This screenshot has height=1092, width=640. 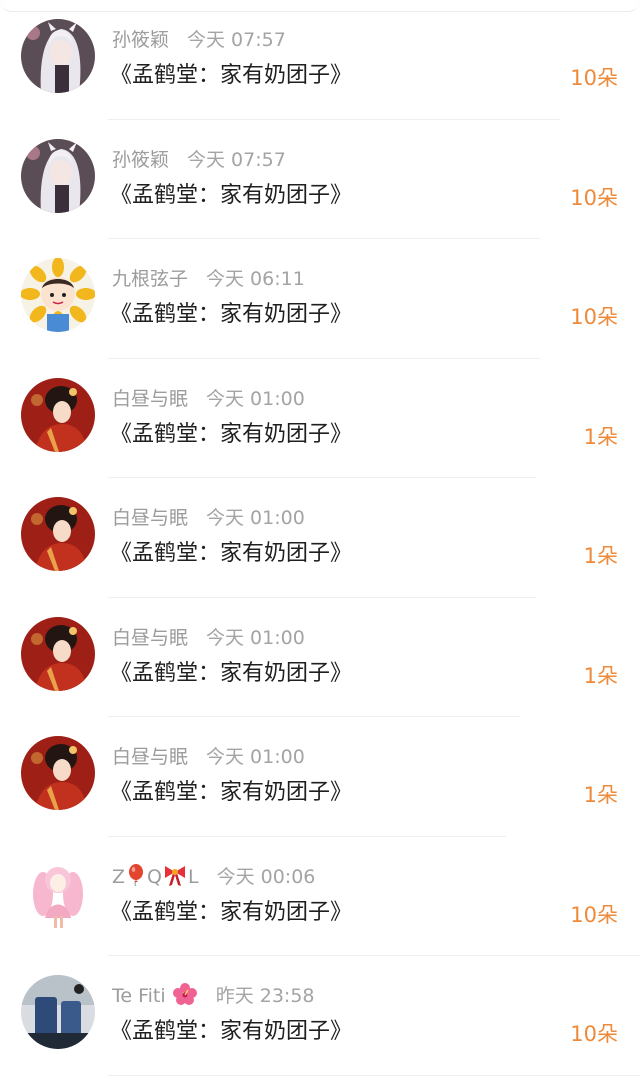 What do you see at coordinates (255, 279) in the screenshot?
I see `timestamp: 今天 06:11` at bounding box center [255, 279].